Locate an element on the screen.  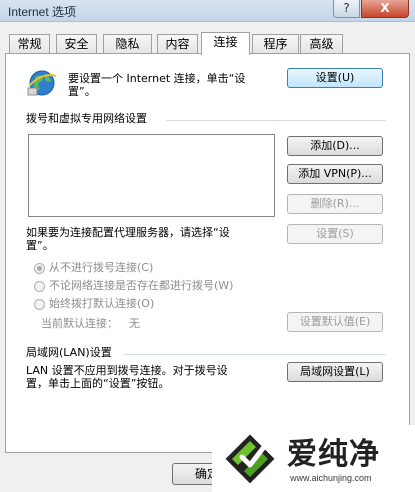
radio-dial-whenever-label: 不论网络连接是否存在都进行拨号(W) is located at coordinates (141, 285).